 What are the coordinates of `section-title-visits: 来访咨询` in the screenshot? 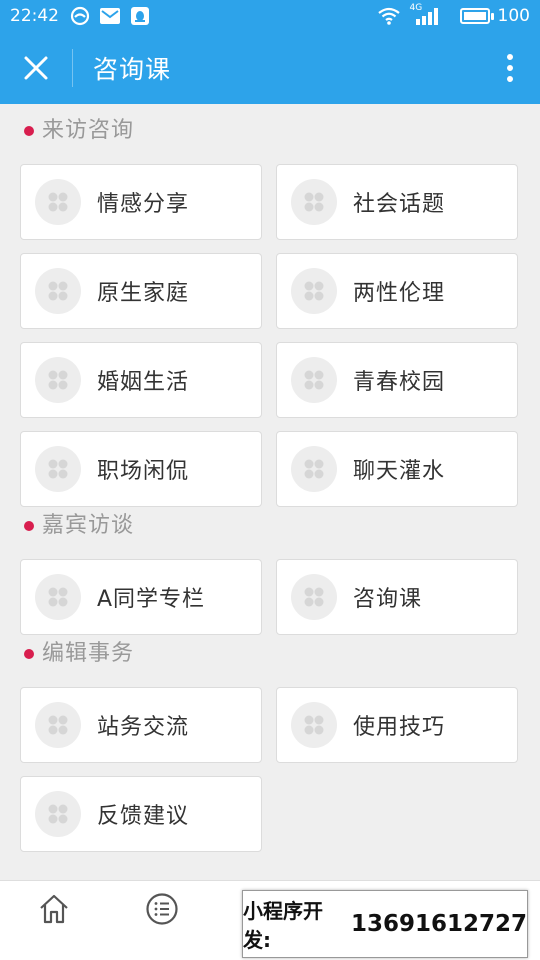 It's located at (269, 127).